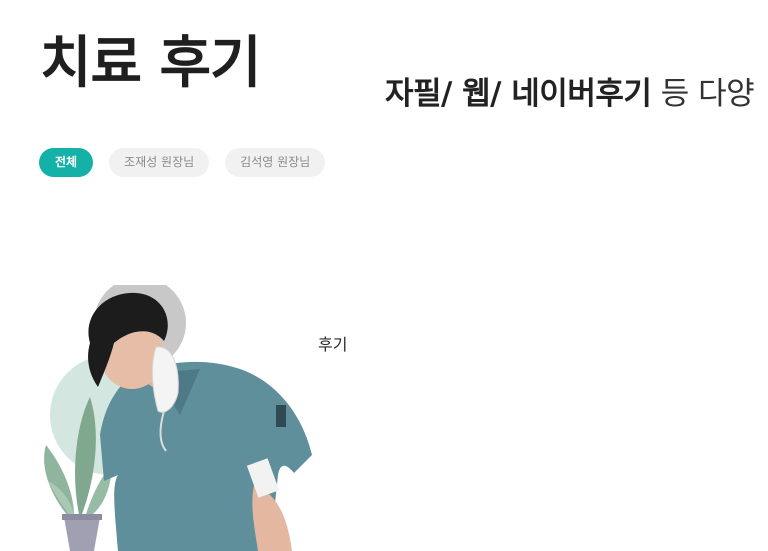  I want to click on tab-all: 전체, so click(66, 162).